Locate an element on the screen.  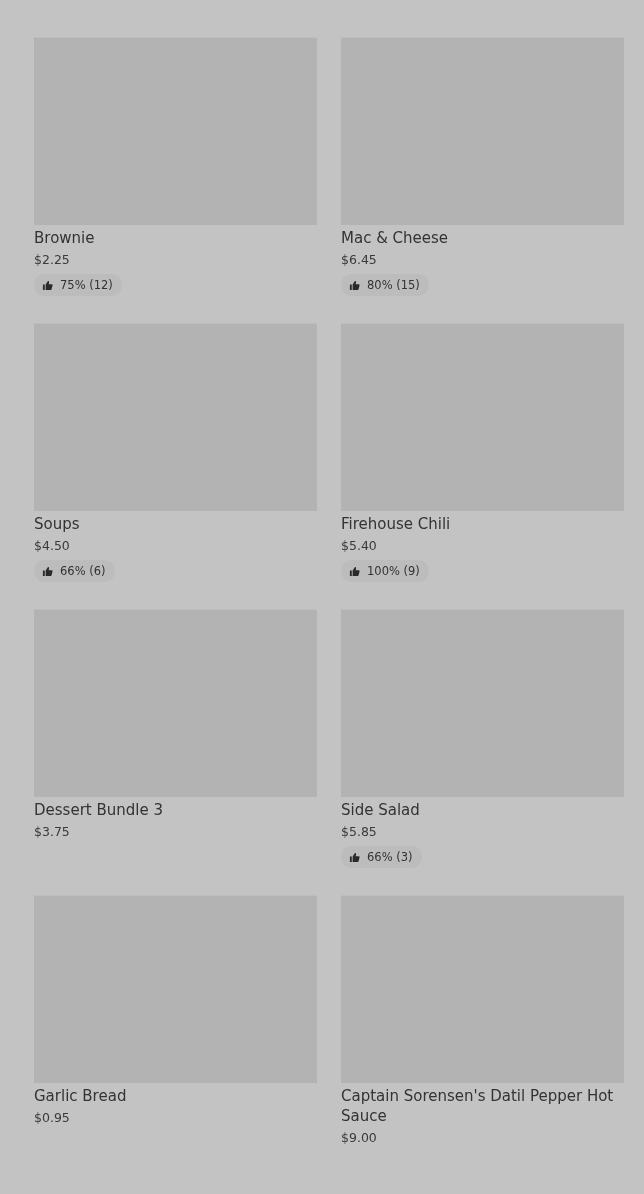
menu-item-card: Soups $4.50 66% (6) is located at coordinates (175, 466).